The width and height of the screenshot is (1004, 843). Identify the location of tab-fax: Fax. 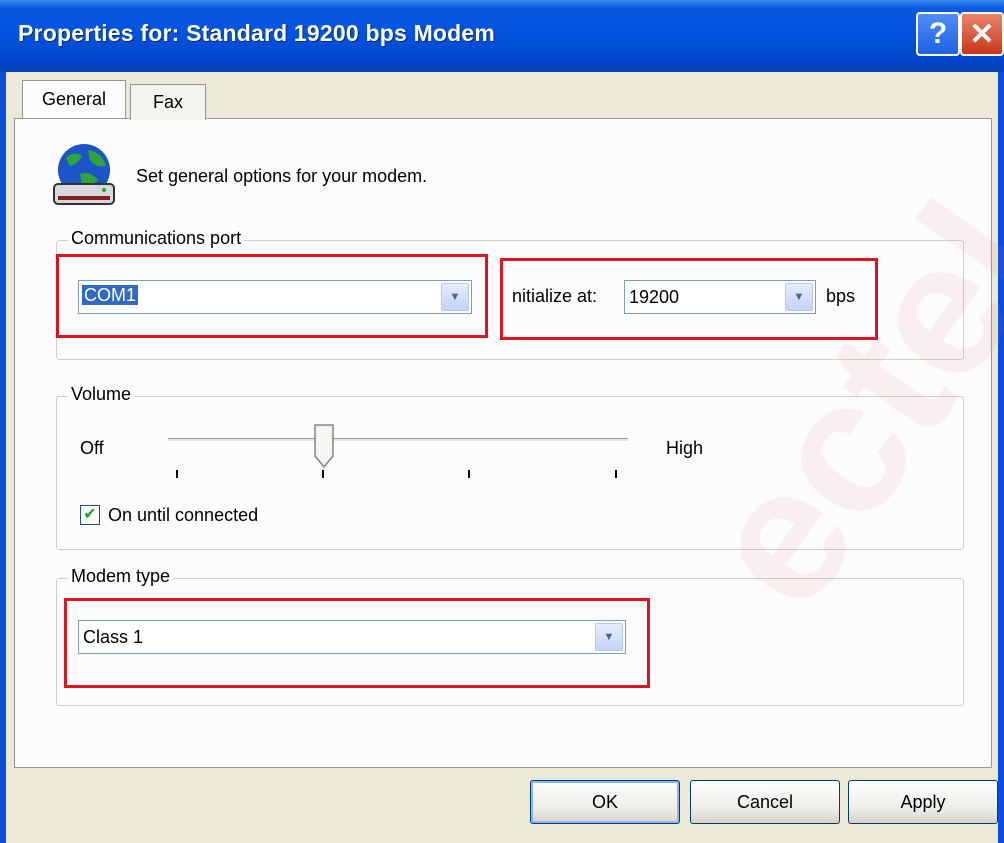
(168, 102).